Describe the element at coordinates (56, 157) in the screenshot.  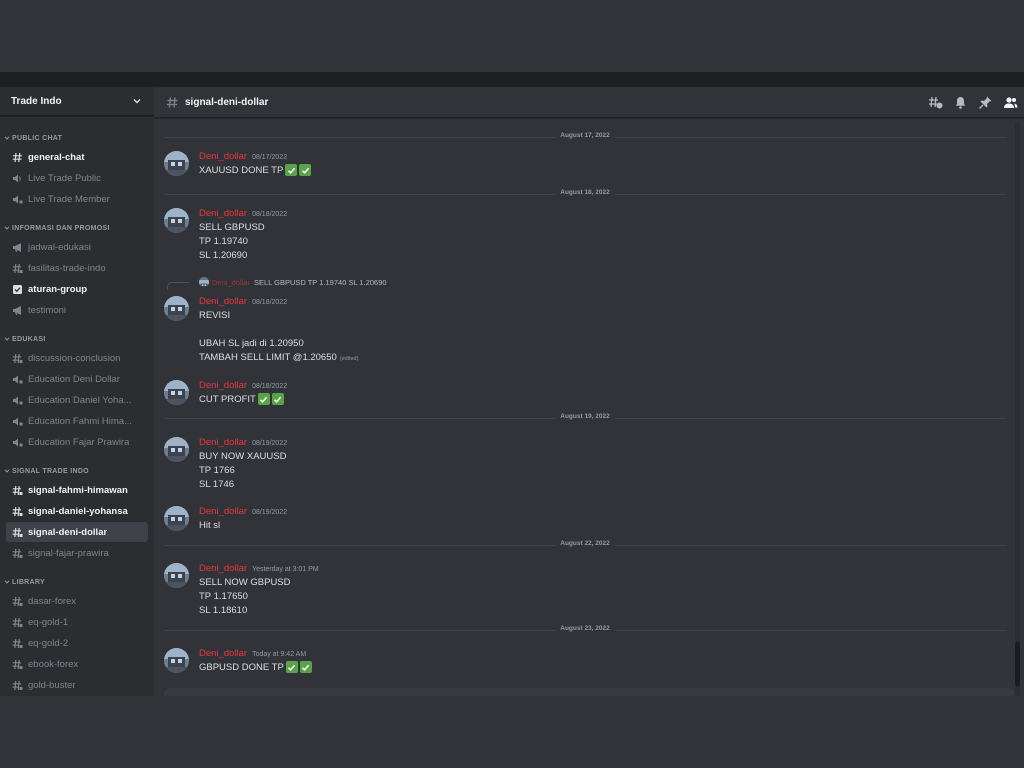
I see `channel-label: general-chat` at that location.